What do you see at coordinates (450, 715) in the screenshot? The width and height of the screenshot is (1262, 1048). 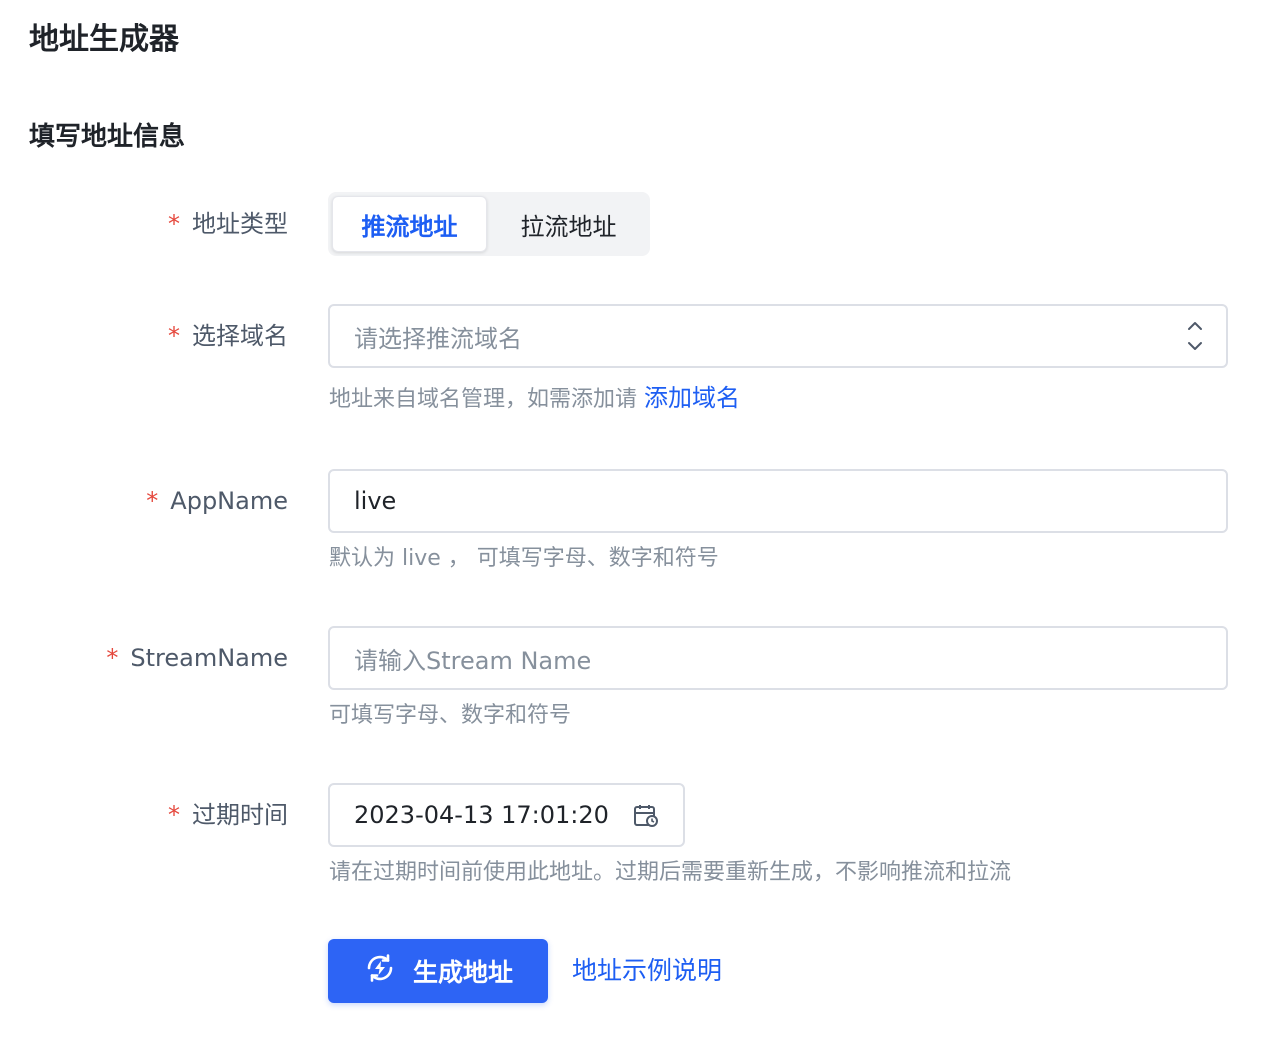 I see `streamname-help: 可填写字母、数字和符号` at bounding box center [450, 715].